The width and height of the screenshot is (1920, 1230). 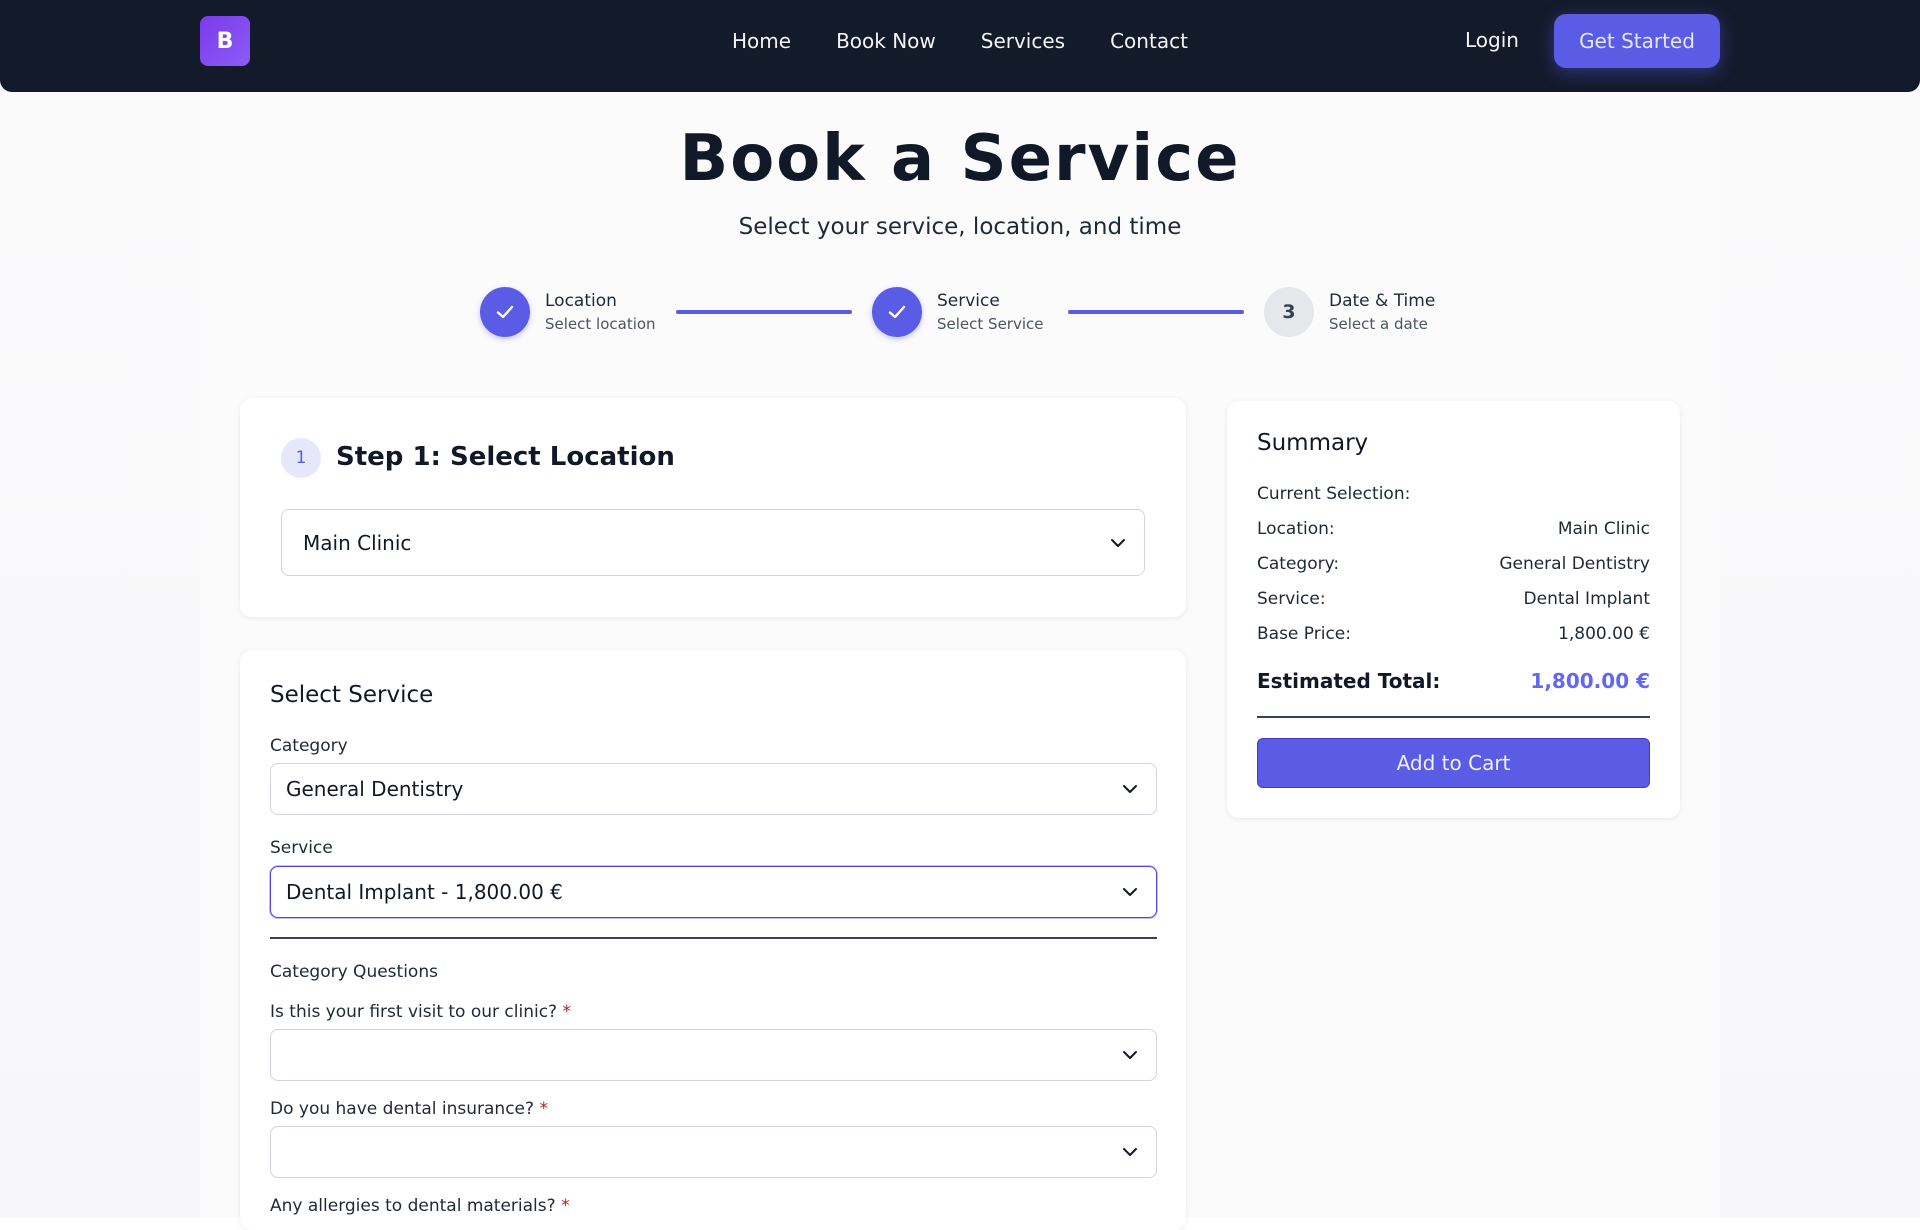 I want to click on first-visit-select, so click(x=713, y=1055).